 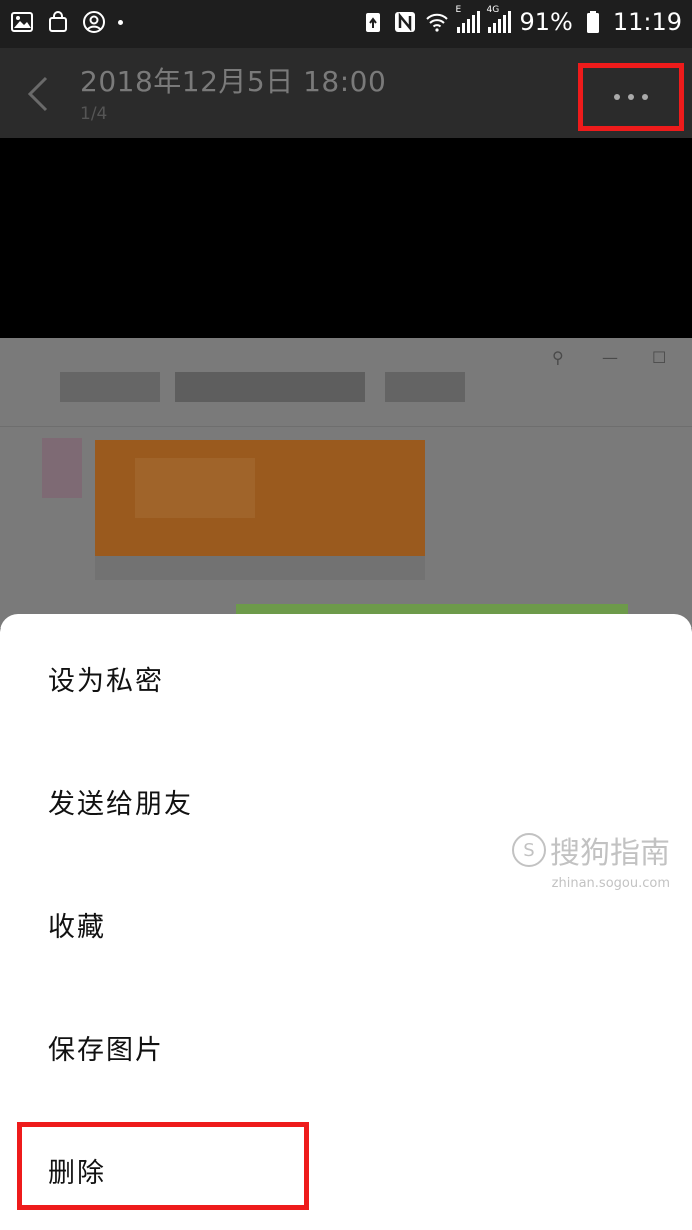 What do you see at coordinates (592, 22) in the screenshot?
I see `battery-icon` at bounding box center [592, 22].